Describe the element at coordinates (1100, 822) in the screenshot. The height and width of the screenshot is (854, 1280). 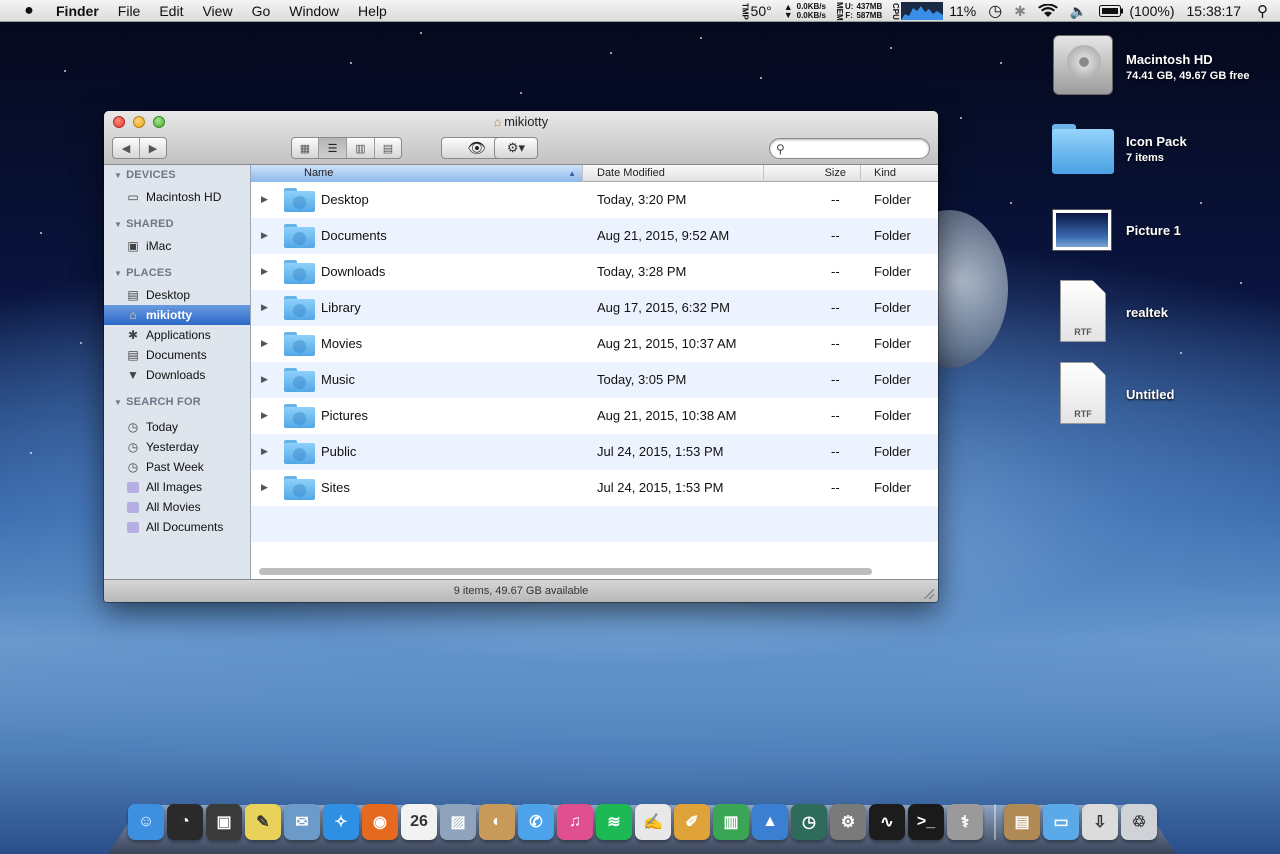
I see `dock-downloads-stack-icon: ⇩` at that location.